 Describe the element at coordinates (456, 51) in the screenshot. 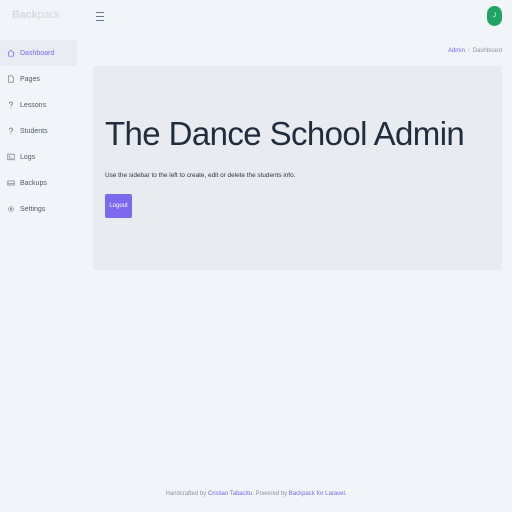

I see `breadcrumb-admin-link: Admin` at that location.